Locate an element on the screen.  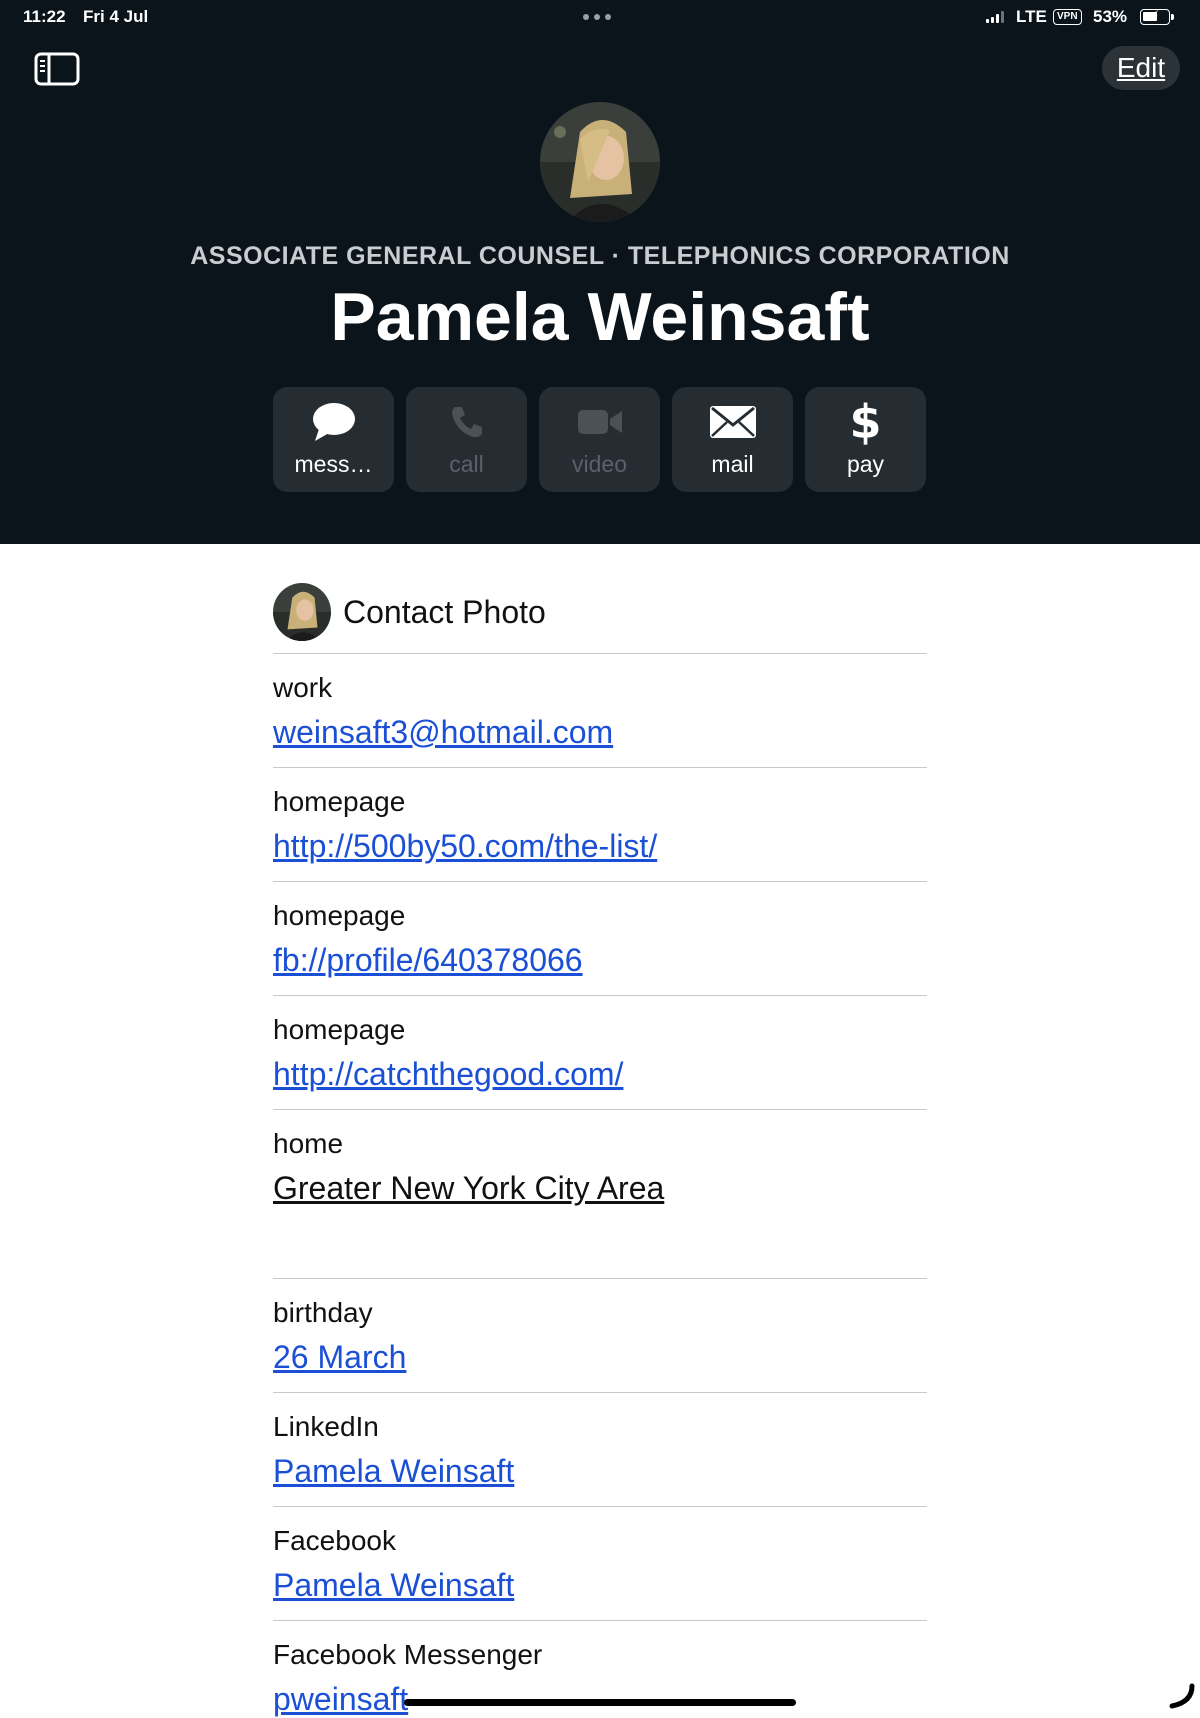
field-home-address: home Greater New York City Area is located at coordinates (600, 1194).